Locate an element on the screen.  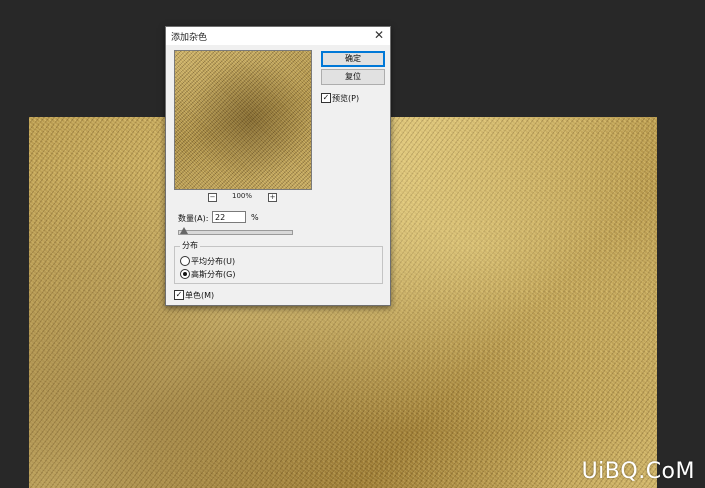
monochrome-checkbox-label: 单色(M) is located at coordinates (200, 295).